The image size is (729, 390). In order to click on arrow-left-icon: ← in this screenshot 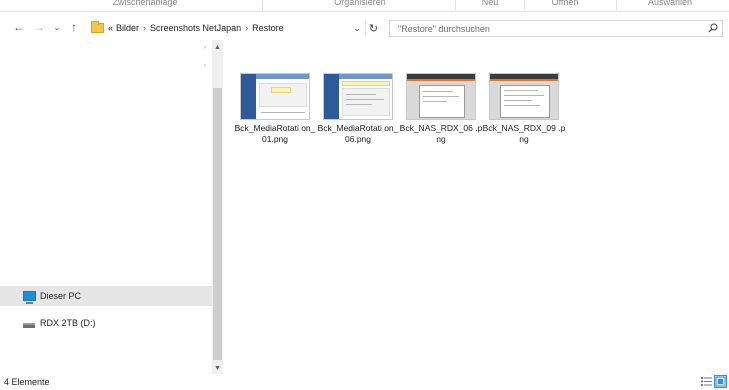, I will do `click(19, 27)`.